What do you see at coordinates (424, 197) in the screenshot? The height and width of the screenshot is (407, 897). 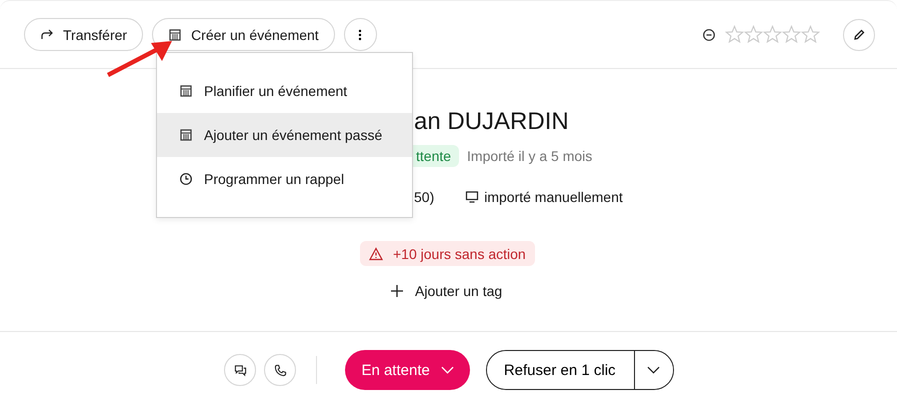 I see `candidate-info: 50)` at bounding box center [424, 197].